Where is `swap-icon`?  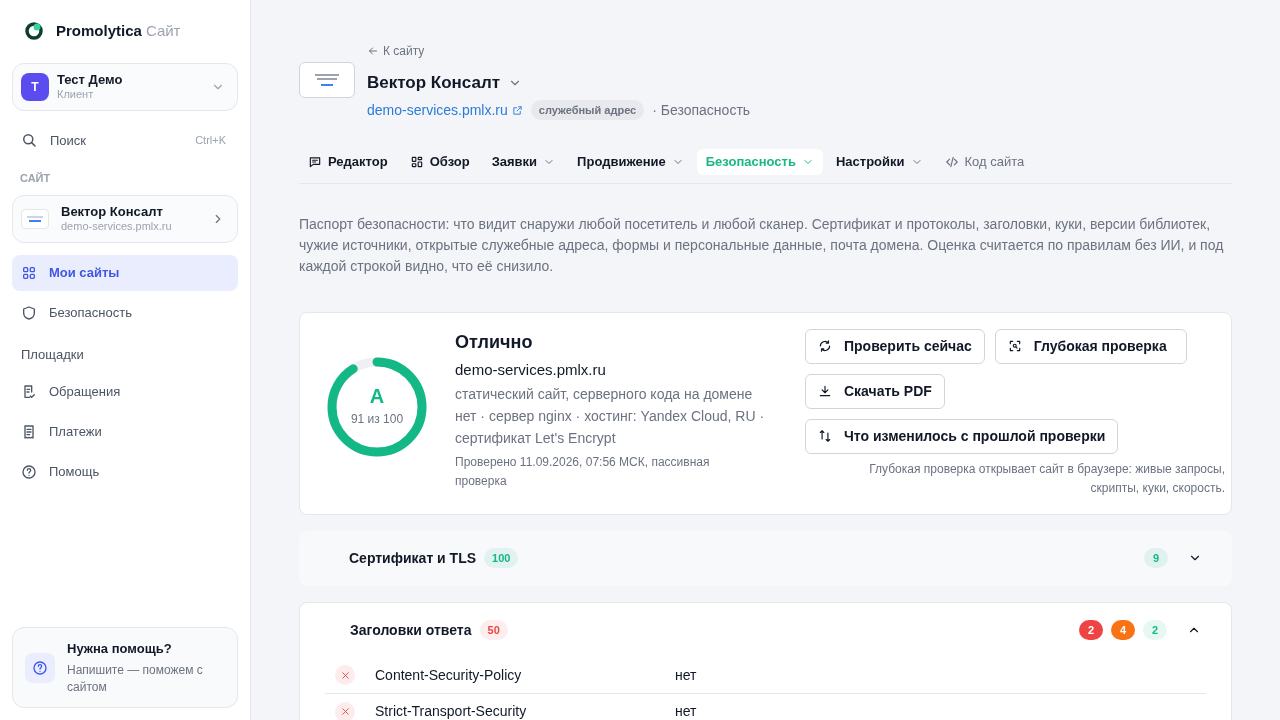 swap-icon is located at coordinates (825, 436).